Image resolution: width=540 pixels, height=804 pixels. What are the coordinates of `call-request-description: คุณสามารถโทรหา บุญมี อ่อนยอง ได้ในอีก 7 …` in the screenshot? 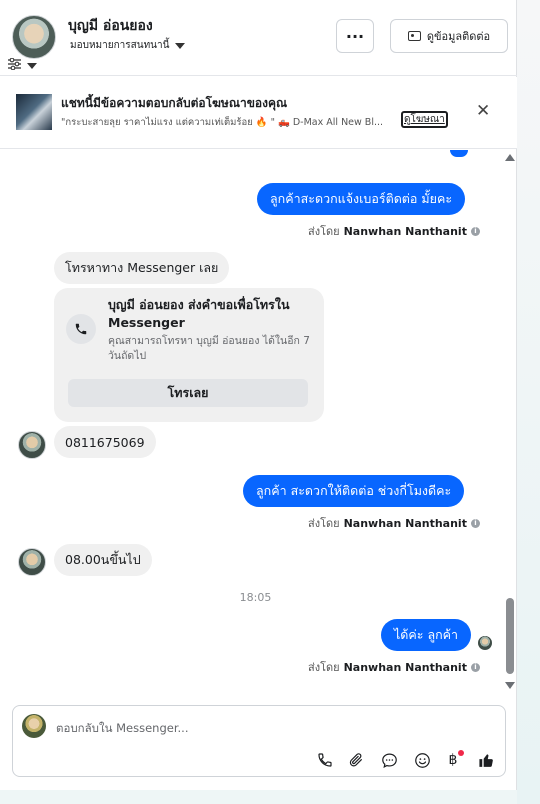 It's located at (209, 348).